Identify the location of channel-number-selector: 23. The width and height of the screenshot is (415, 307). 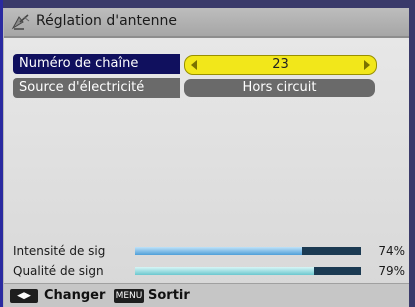
(280, 65).